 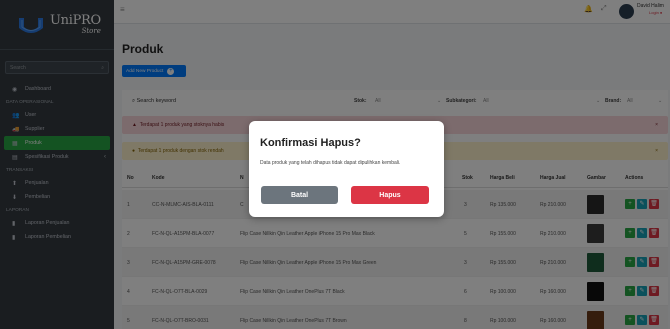 I want to click on cancel-button: Batal, so click(x=299, y=195).